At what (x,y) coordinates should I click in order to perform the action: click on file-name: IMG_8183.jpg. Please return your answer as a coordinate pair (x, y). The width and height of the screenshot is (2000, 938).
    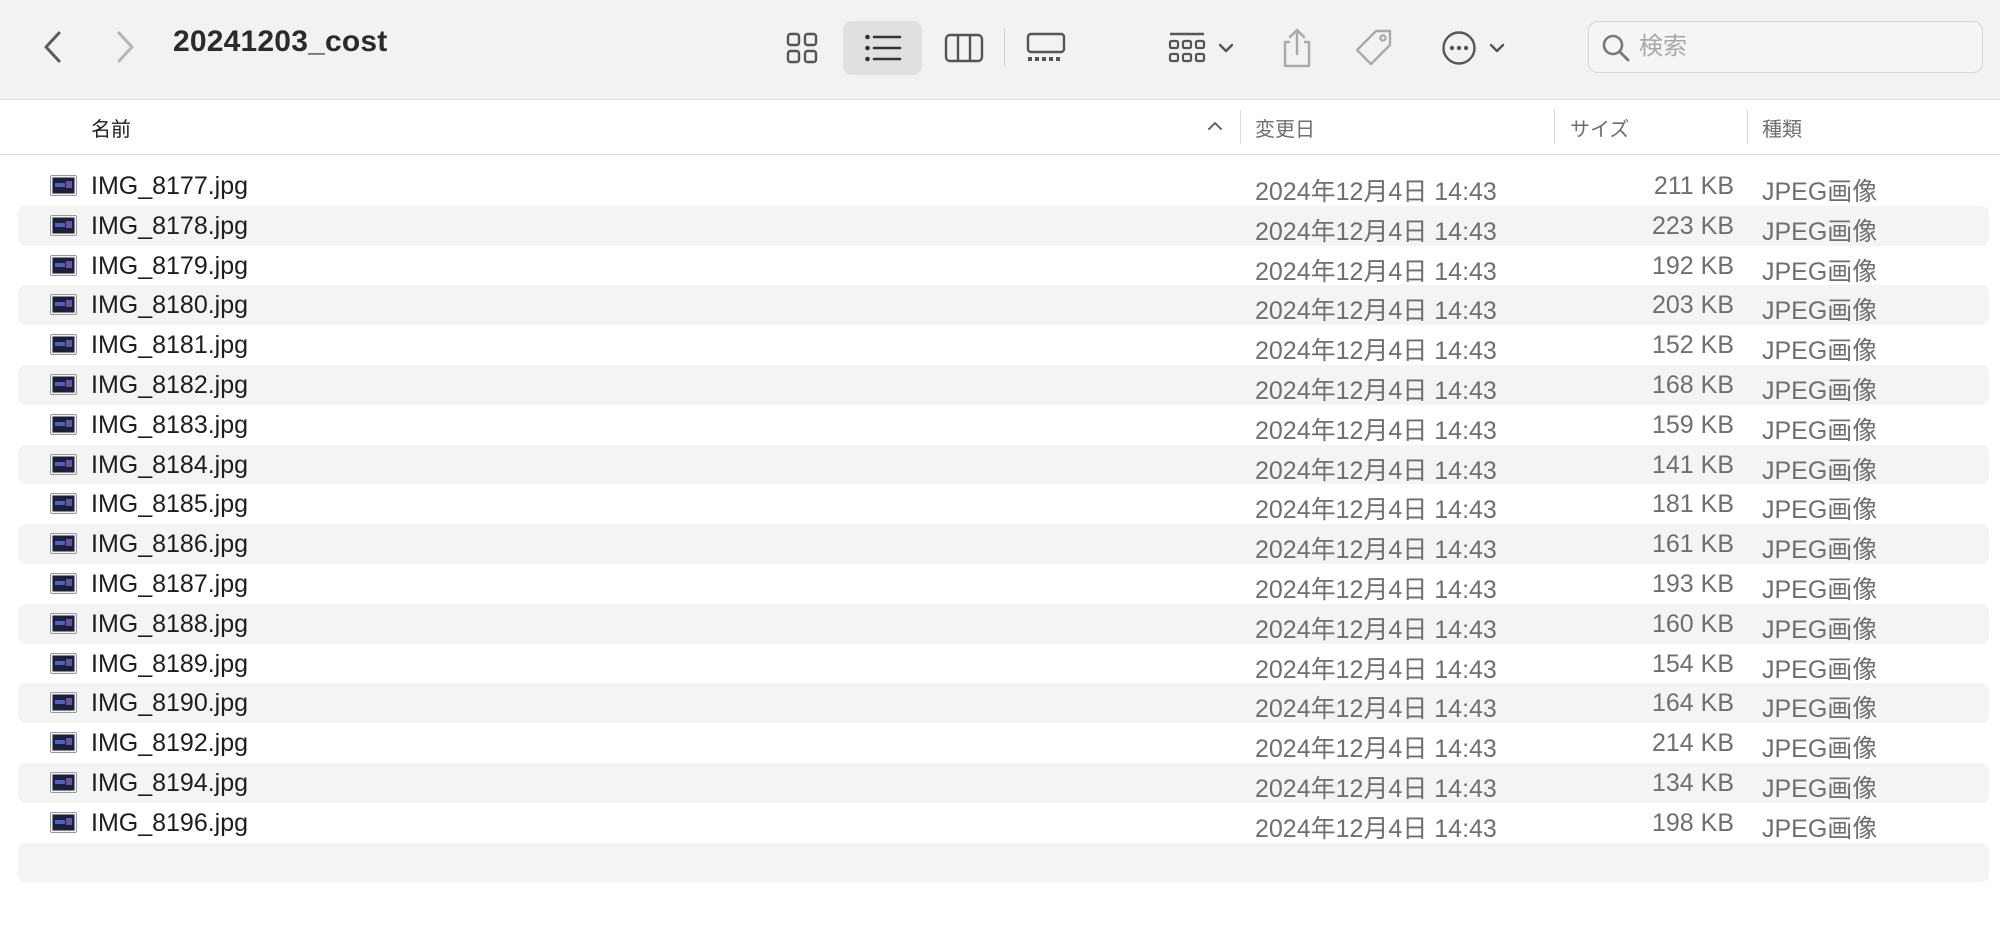
    Looking at the image, I should click on (170, 424).